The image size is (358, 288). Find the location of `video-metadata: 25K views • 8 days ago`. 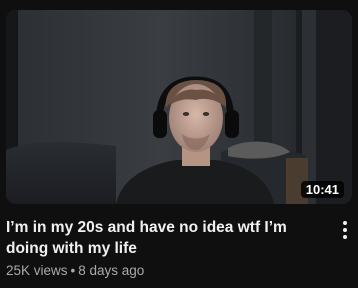

video-metadata: 25K views • 8 days ago is located at coordinates (75, 271).